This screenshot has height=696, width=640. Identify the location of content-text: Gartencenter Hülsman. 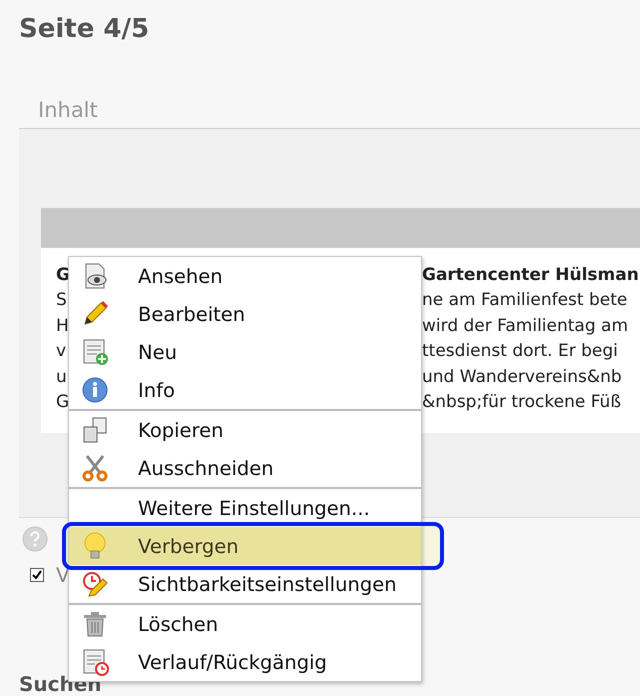
(530, 274).